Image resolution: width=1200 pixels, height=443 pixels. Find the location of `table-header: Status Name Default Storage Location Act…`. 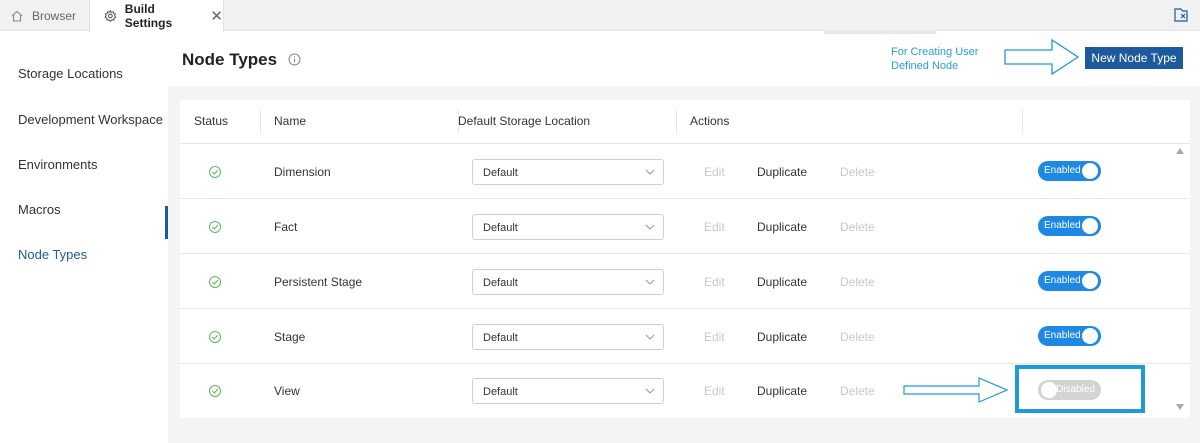

table-header: Status Name Default Storage Location Act… is located at coordinates (685, 122).